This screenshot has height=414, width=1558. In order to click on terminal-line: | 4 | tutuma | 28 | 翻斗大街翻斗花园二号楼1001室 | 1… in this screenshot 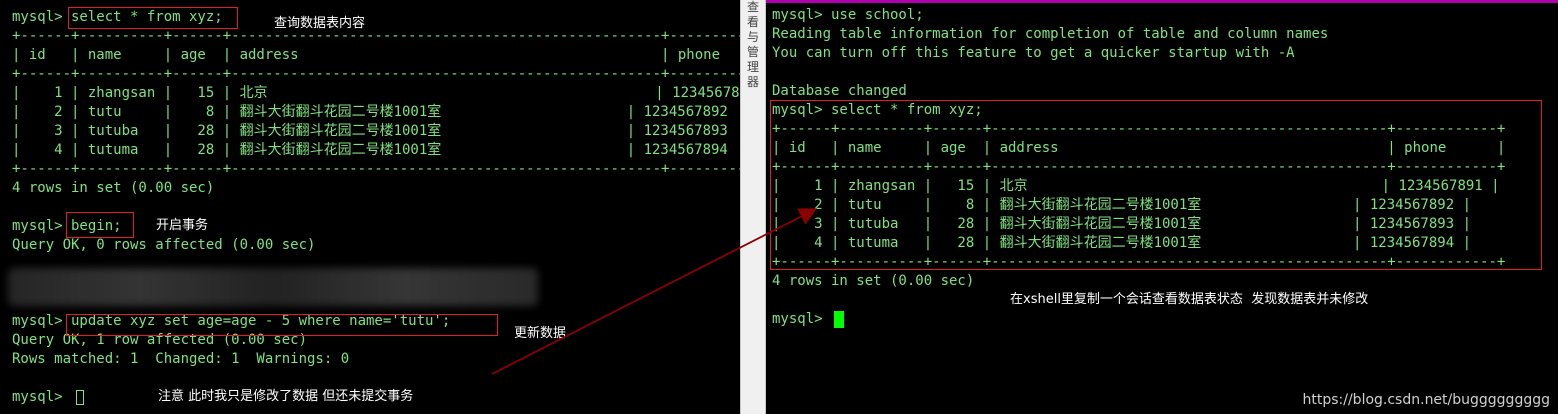, I will do `click(370, 150)`.